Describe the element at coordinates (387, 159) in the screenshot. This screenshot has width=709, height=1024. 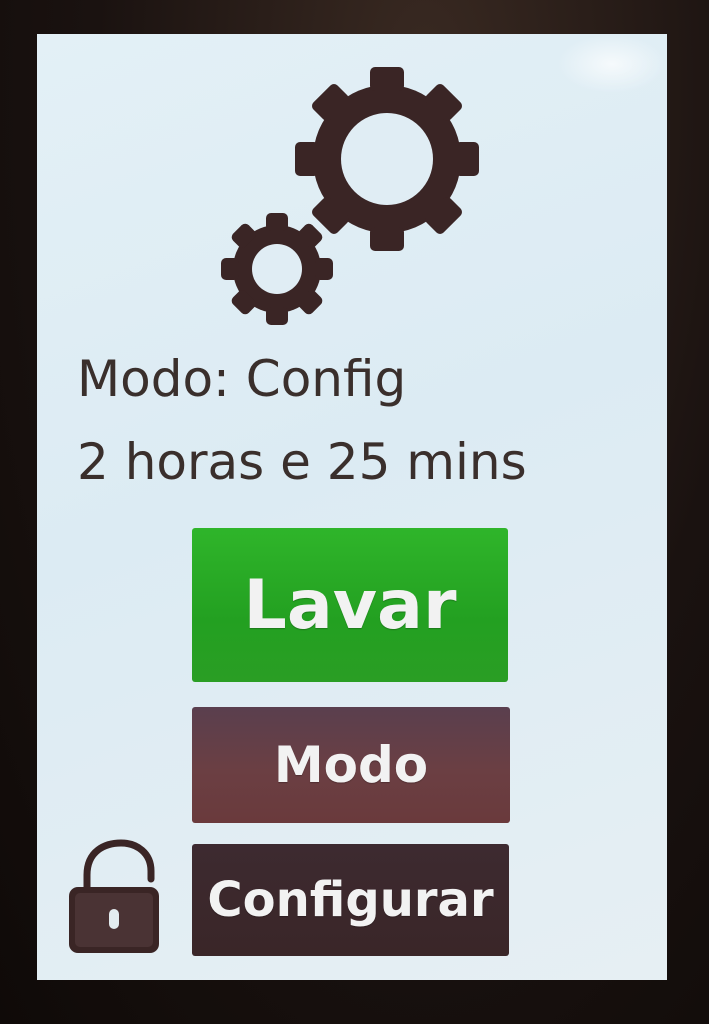
I see `large-gear-icon` at that location.